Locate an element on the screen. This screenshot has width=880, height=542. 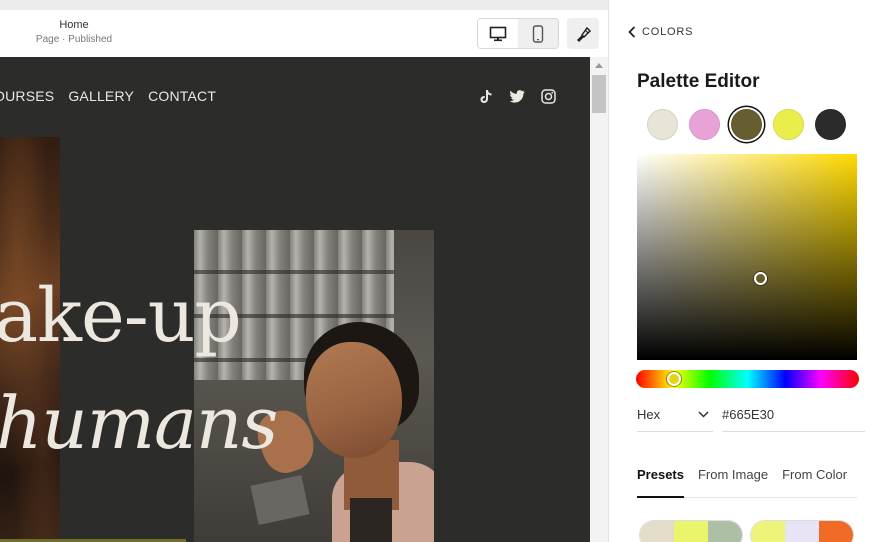
page-title: Home is located at coordinates (74, 25).